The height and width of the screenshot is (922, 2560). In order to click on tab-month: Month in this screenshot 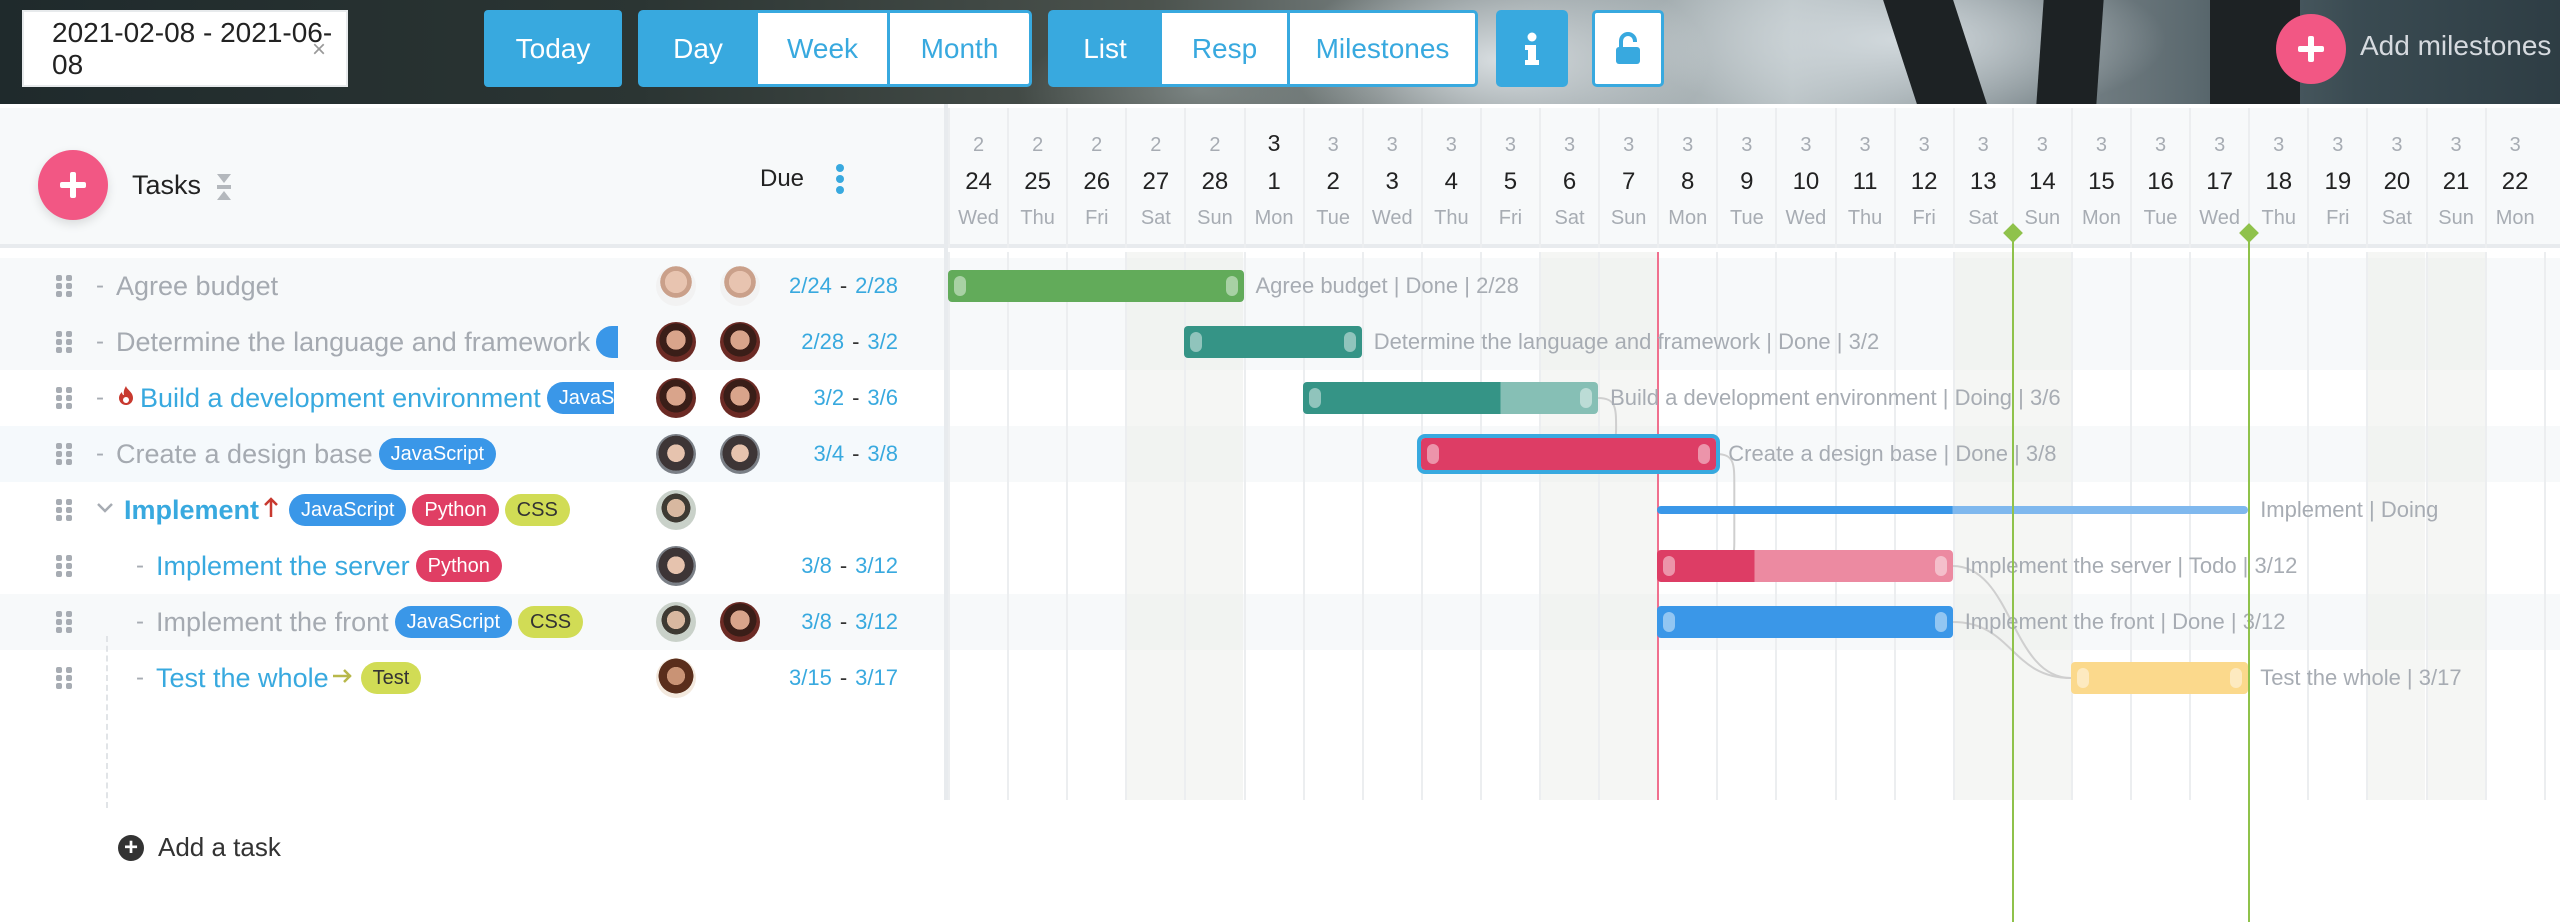, I will do `click(958, 48)`.